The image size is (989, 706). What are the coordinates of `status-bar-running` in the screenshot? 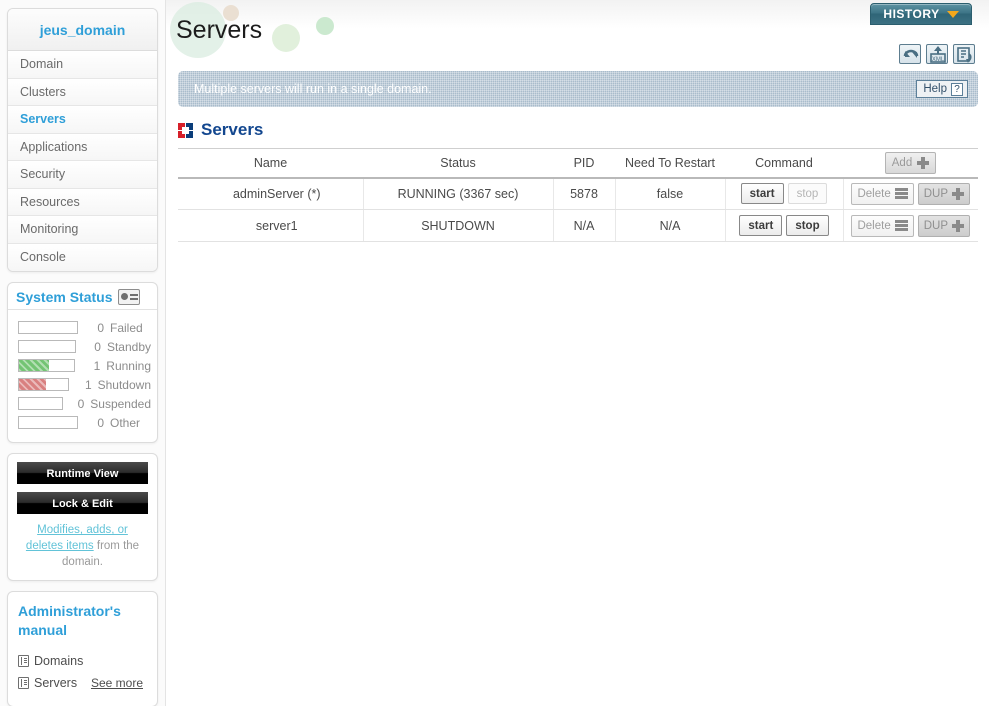 It's located at (47, 365).